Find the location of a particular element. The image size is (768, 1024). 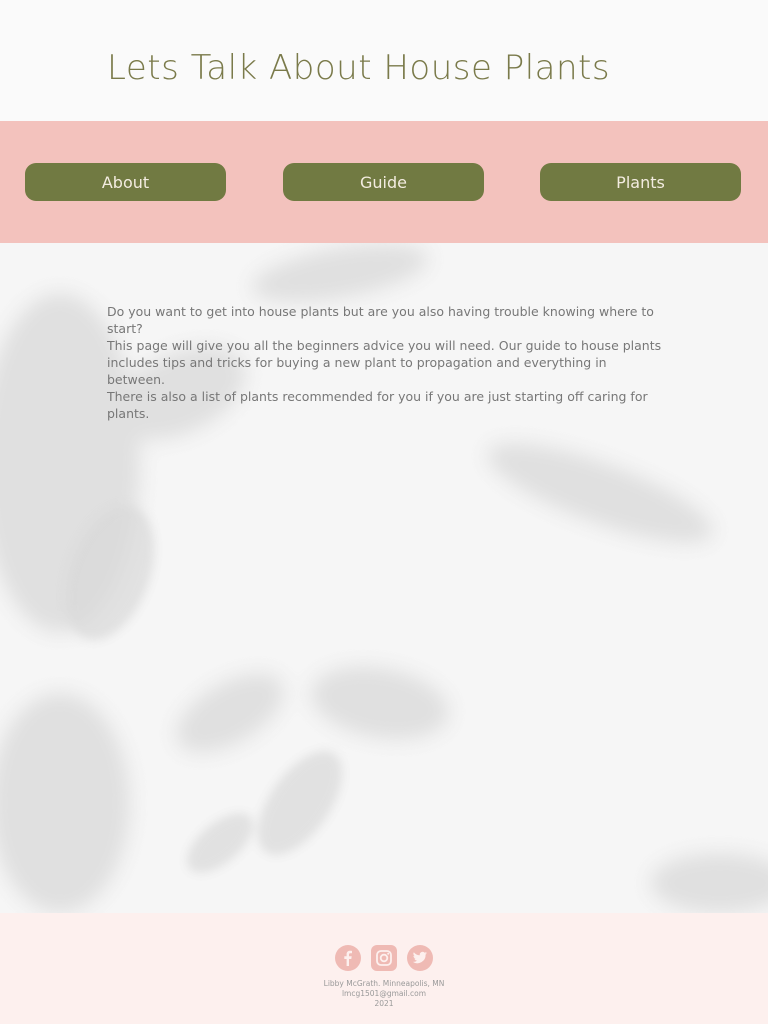

social-links is located at coordinates (384, 958).